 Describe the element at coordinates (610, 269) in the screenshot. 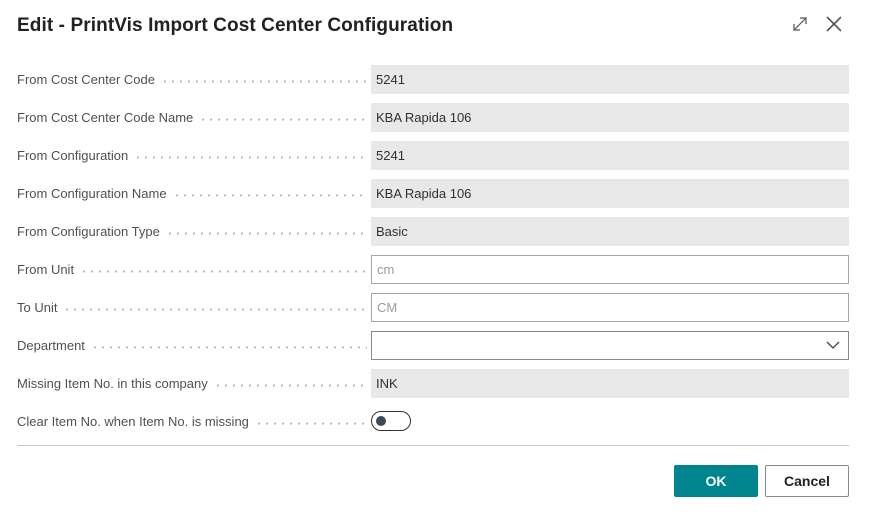

I see `from-unit-input: cm` at that location.